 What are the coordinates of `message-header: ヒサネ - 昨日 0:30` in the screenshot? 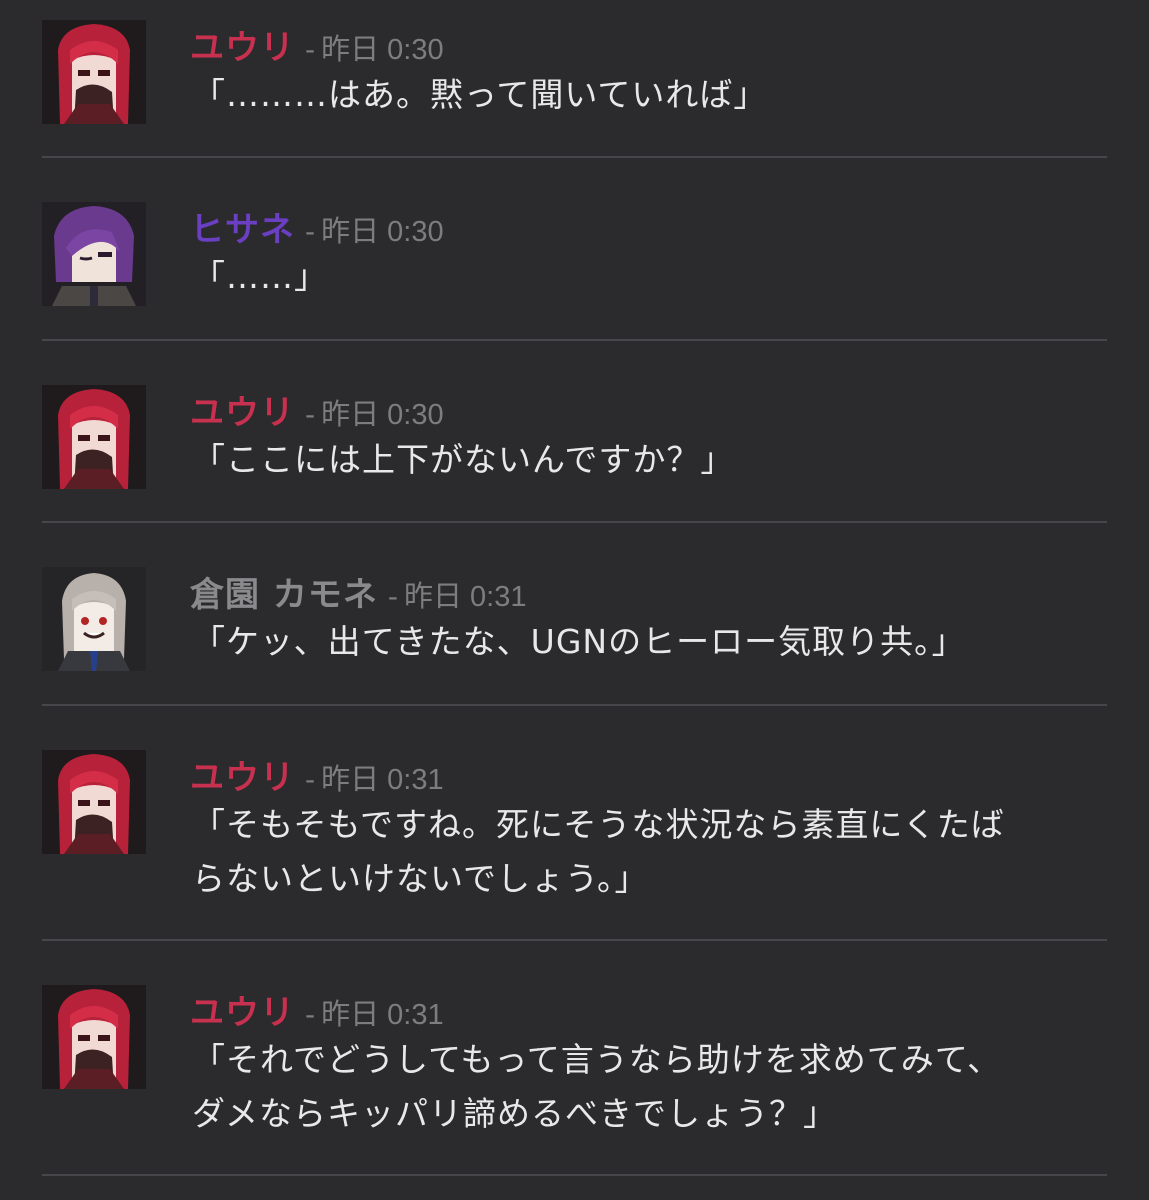 It's located at (317, 226).